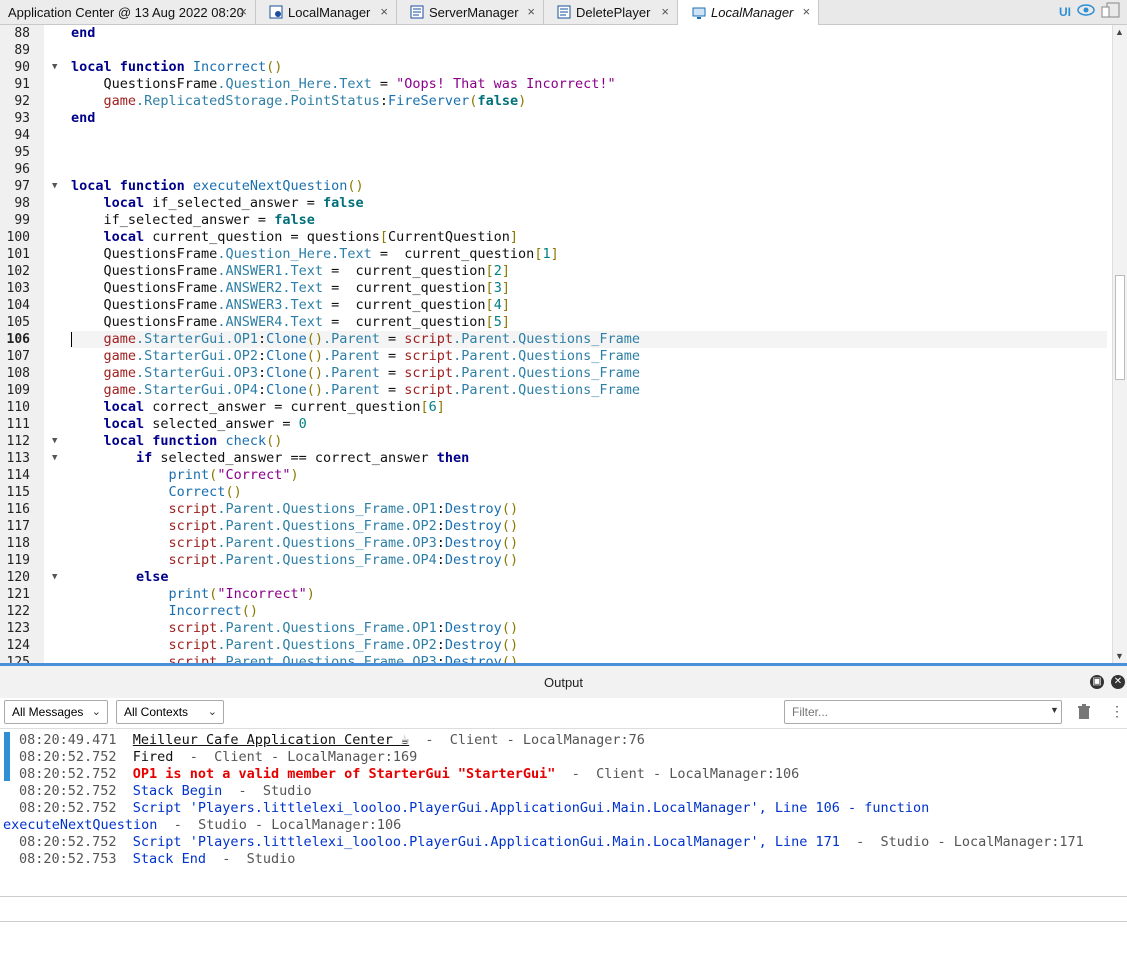  I want to click on code-line: 98 local if_selected_answer = false, so click(556, 203).